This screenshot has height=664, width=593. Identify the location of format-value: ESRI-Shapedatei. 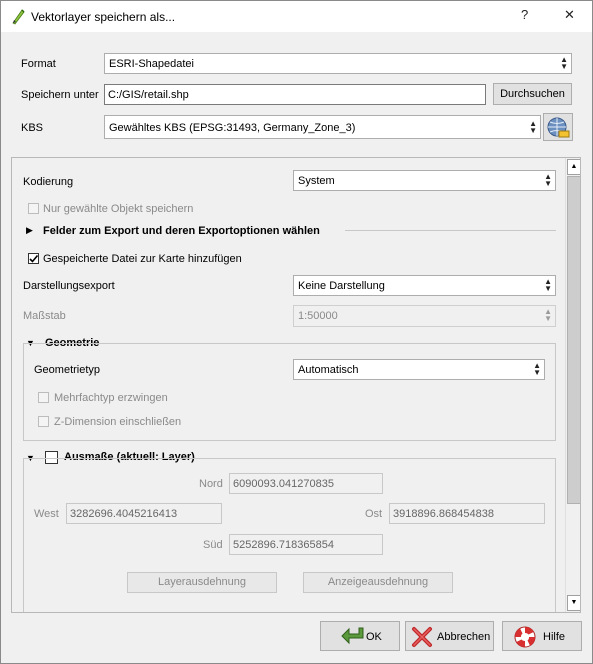
(151, 64).